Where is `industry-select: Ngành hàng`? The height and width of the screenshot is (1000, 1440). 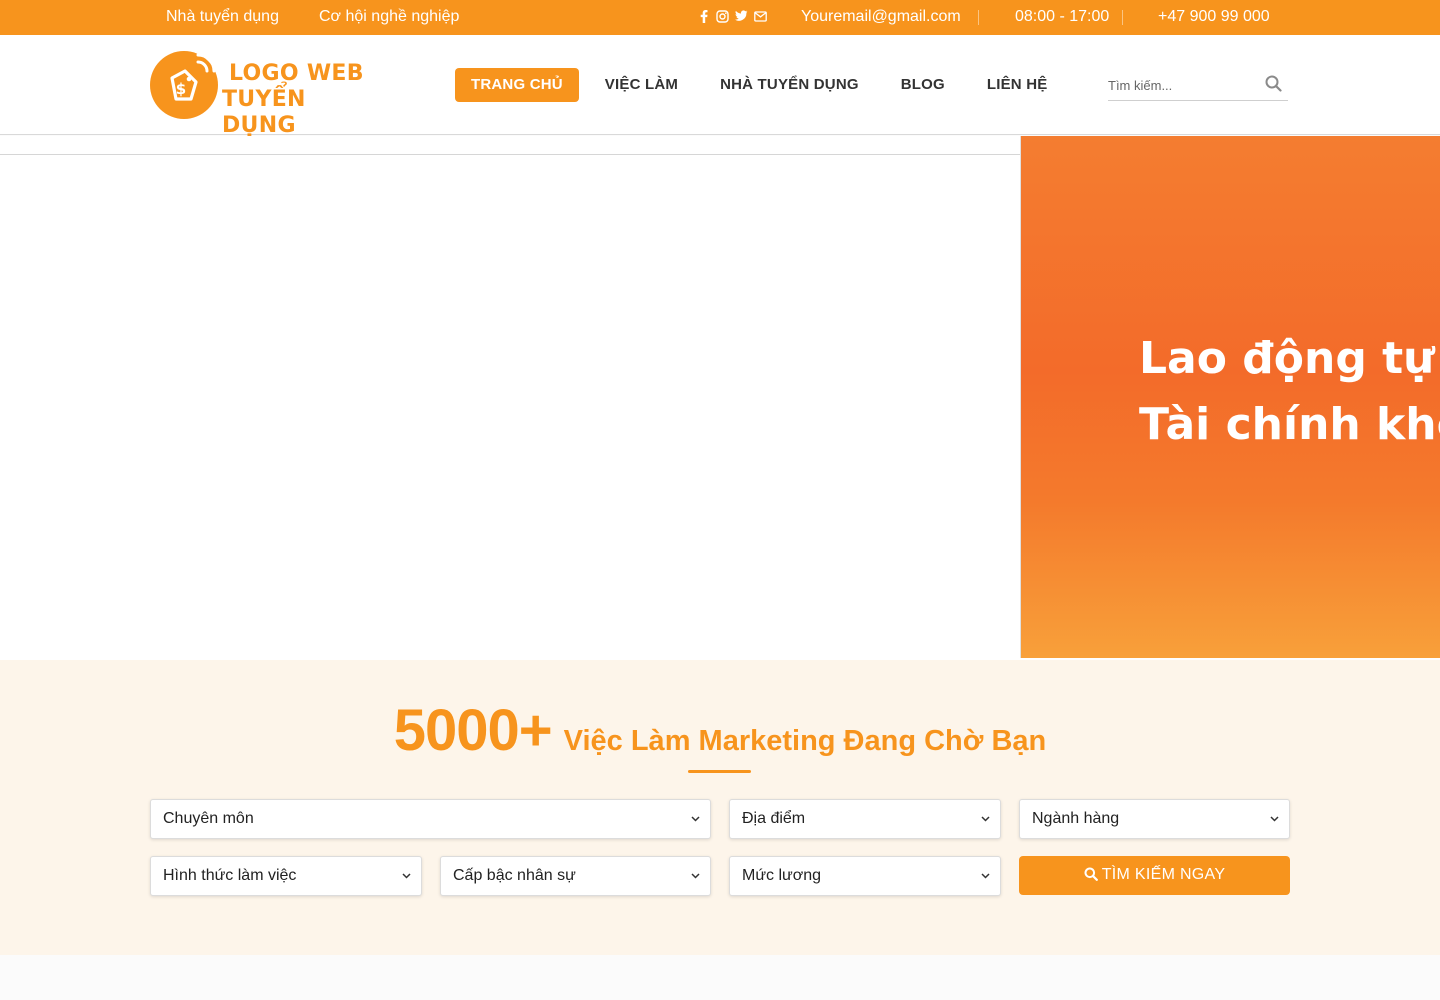 industry-select: Ngành hàng is located at coordinates (1154, 819).